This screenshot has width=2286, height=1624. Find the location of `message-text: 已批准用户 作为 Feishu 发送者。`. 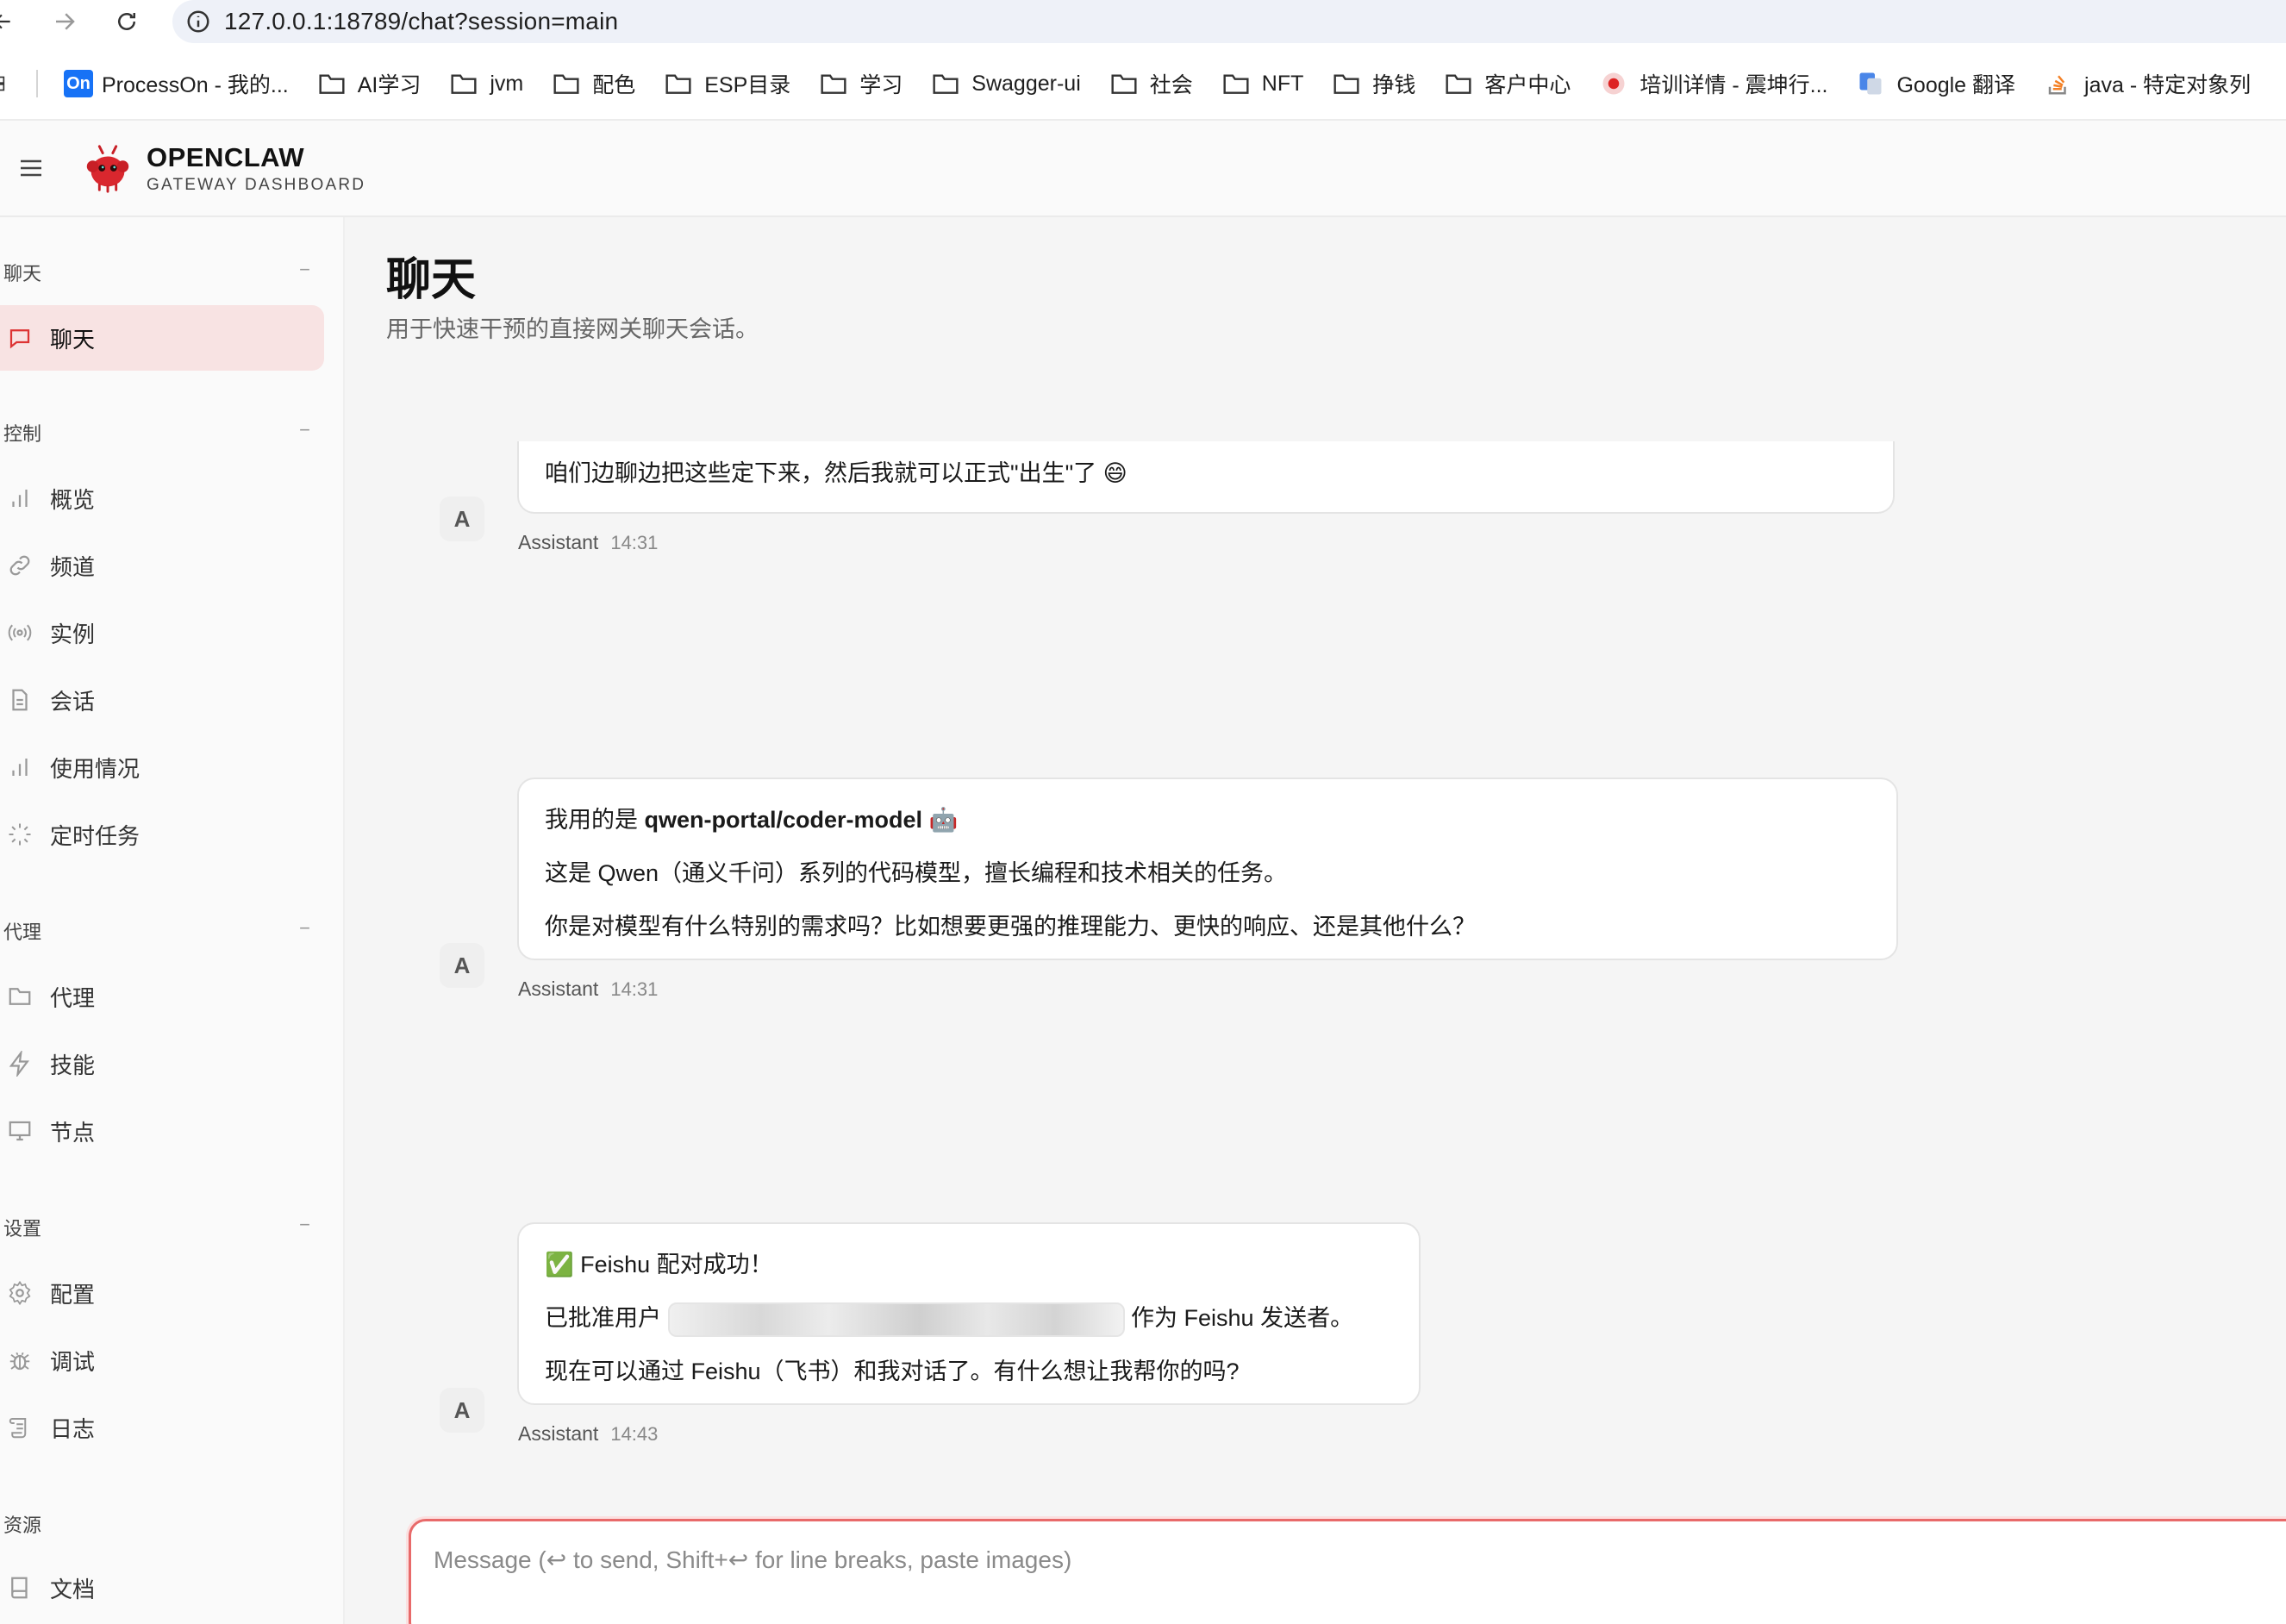

message-text: 已批准用户 作为 Feishu 发送者。 is located at coordinates (969, 1318).